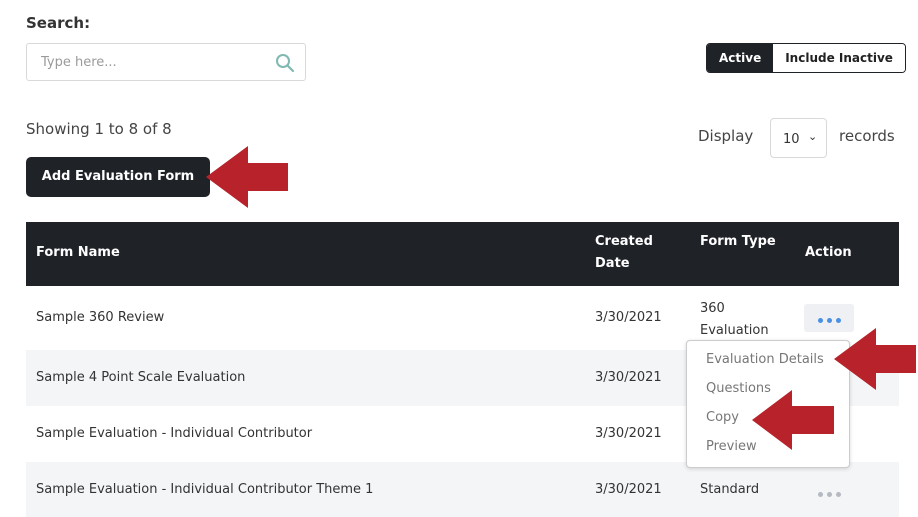  Describe the element at coordinates (726, 136) in the screenshot. I see `display-label: Display` at that location.